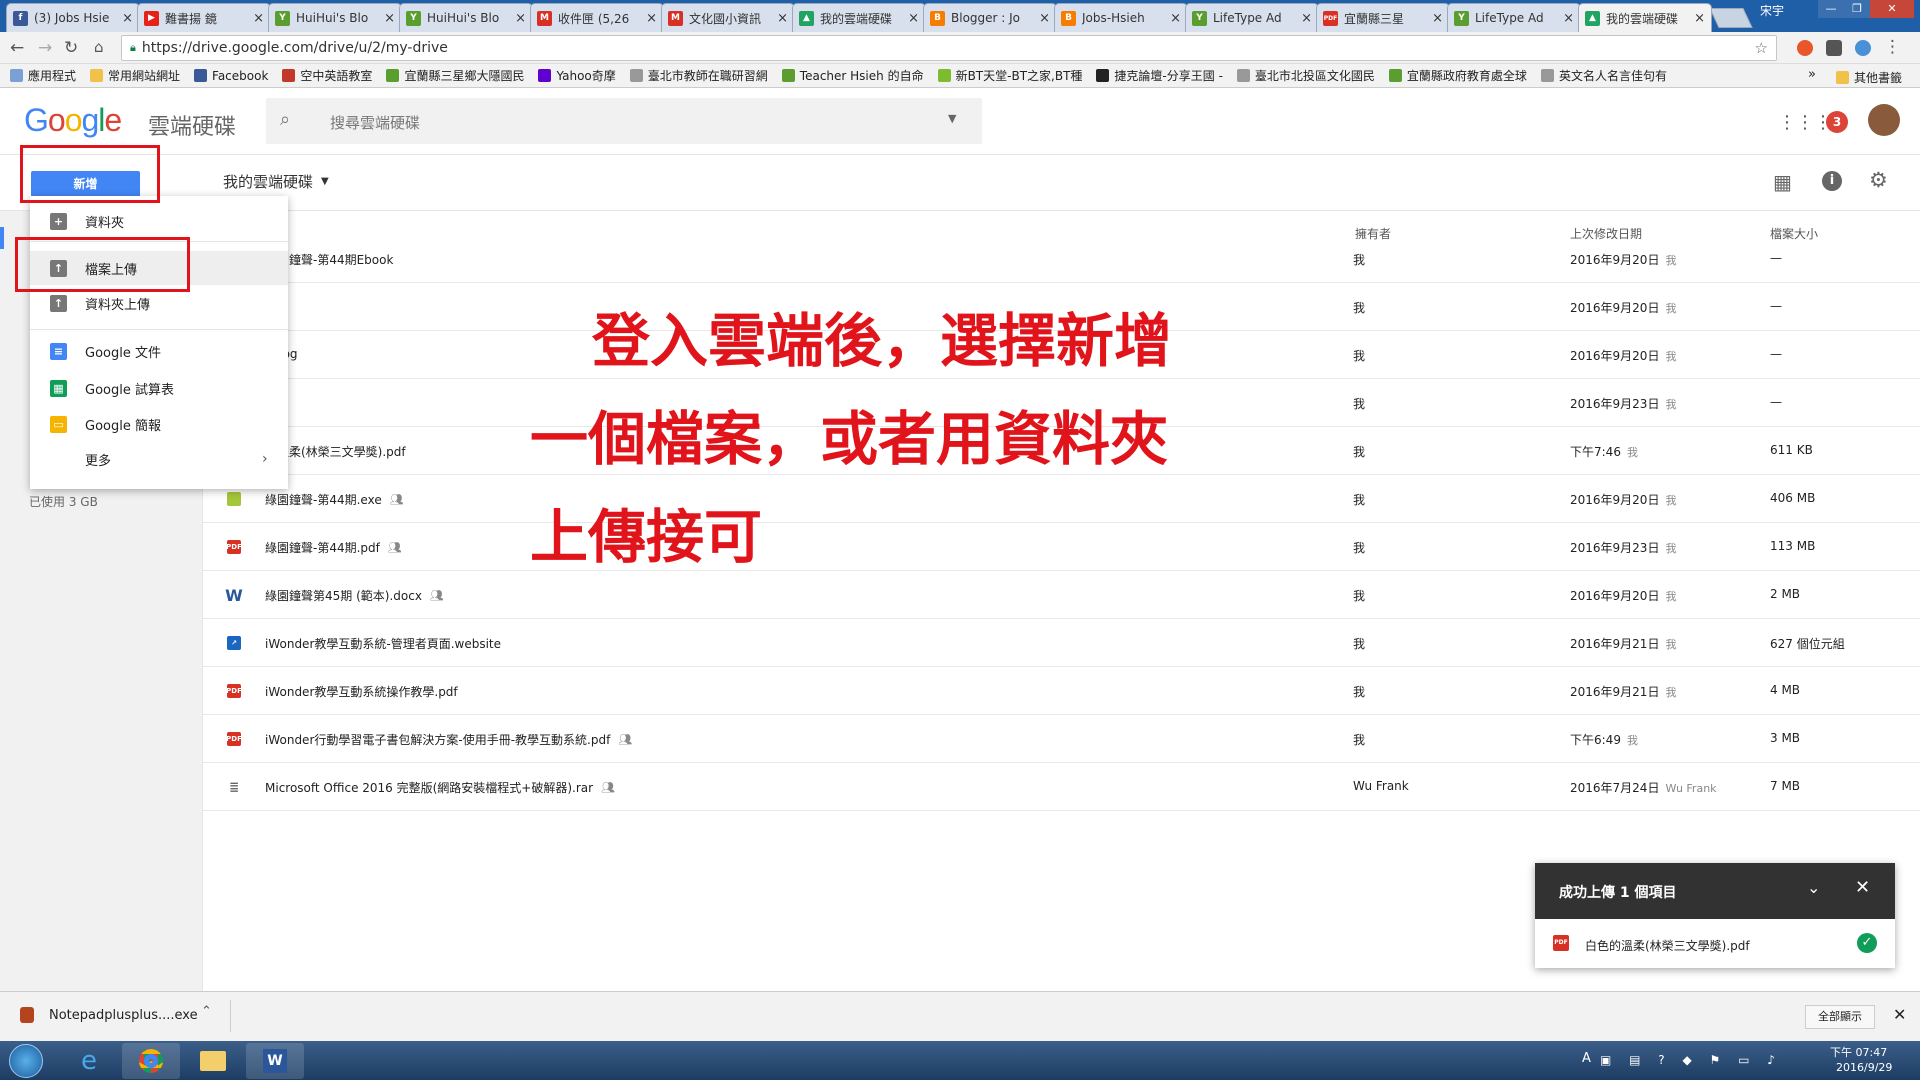 Image resolution: width=1920 pixels, height=1080 pixels. Describe the element at coordinates (1761, 48) in the screenshot. I see `bookmark-star-icon: ☆` at that location.